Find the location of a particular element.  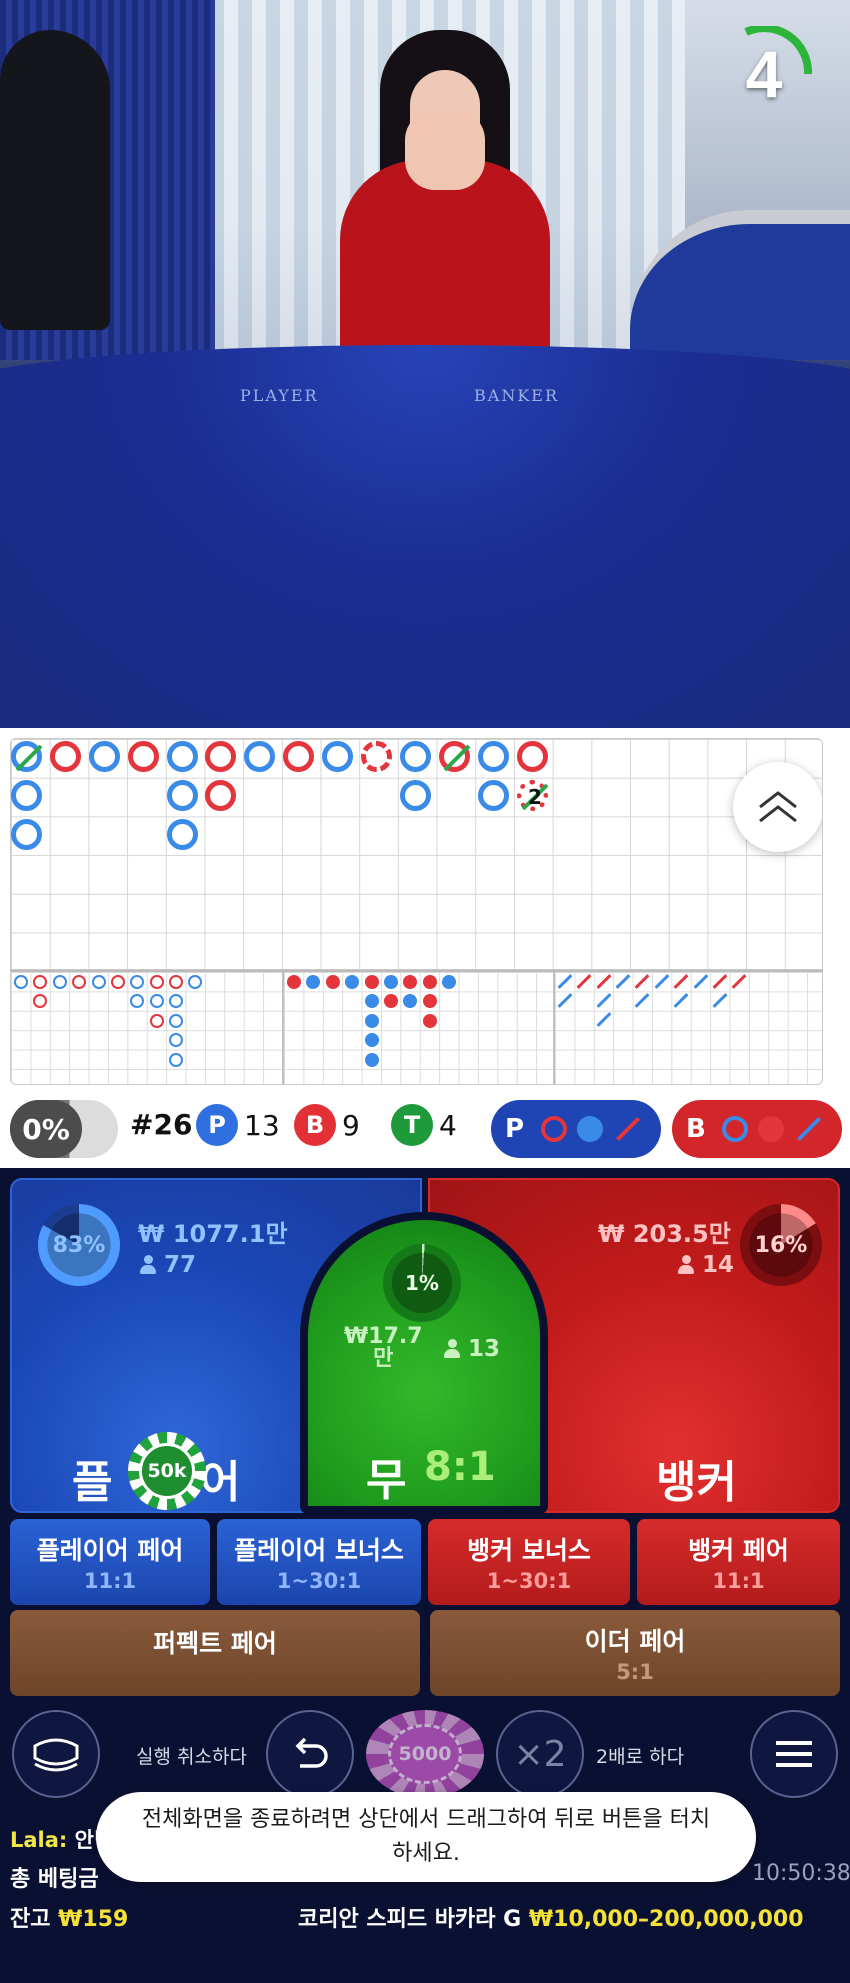

dealer is located at coordinates (445, 190).